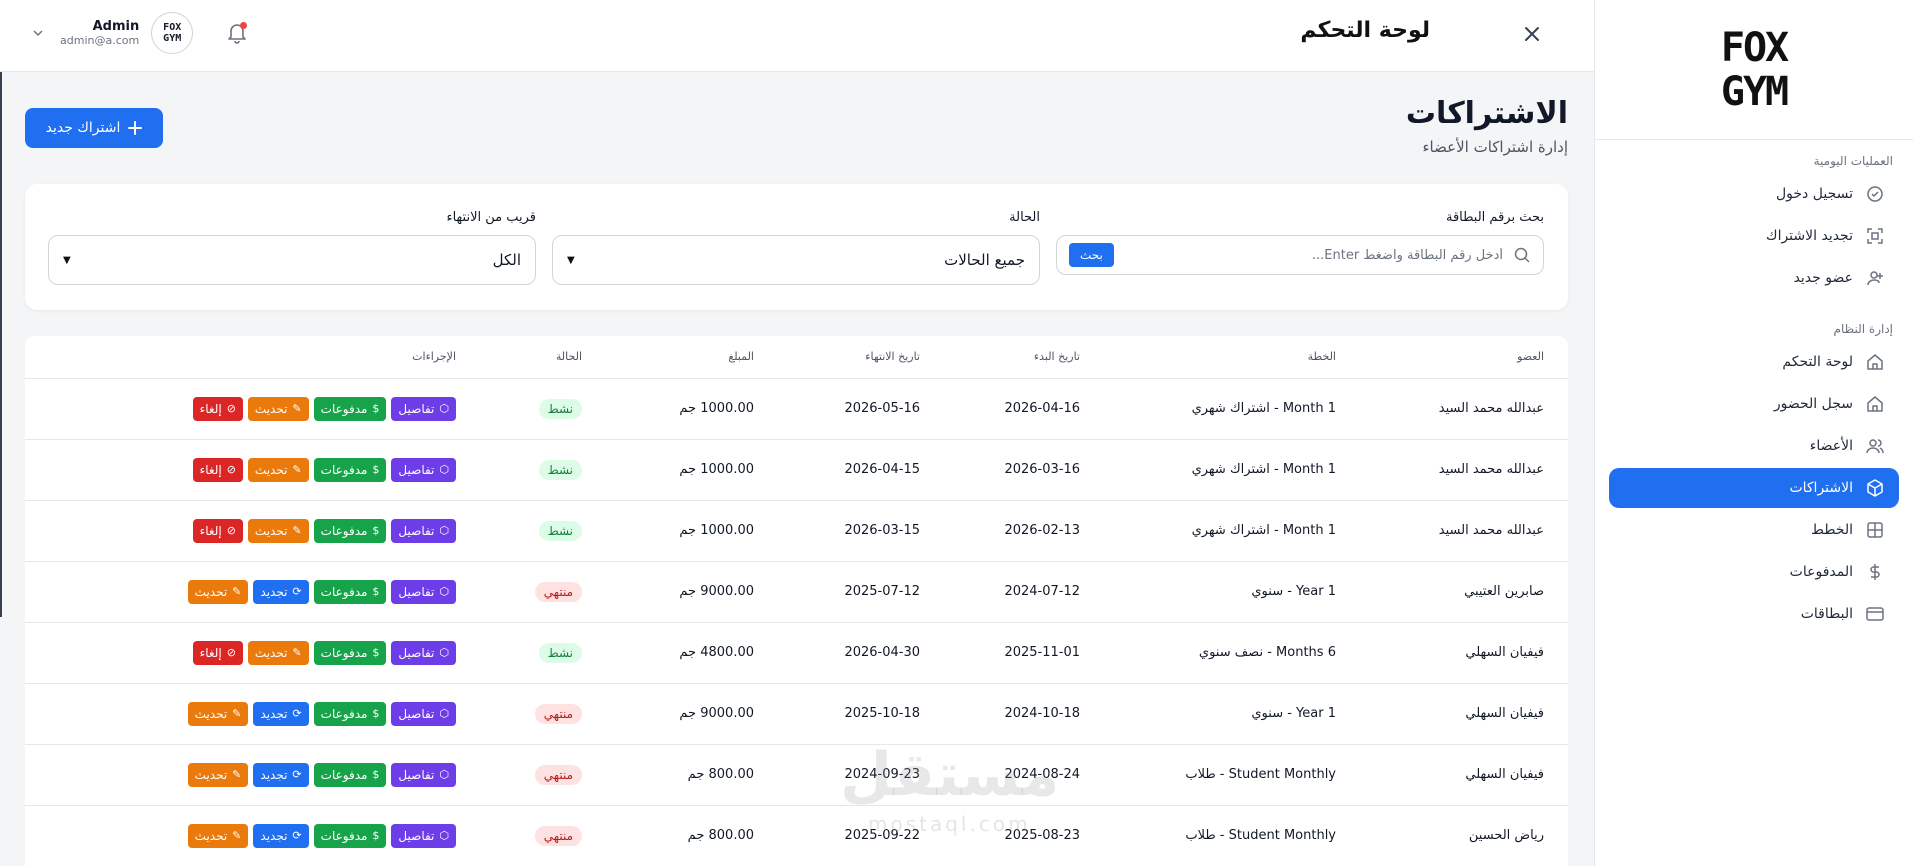  Describe the element at coordinates (444, 774) in the screenshot. I see `box-icon: ⬡` at that location.